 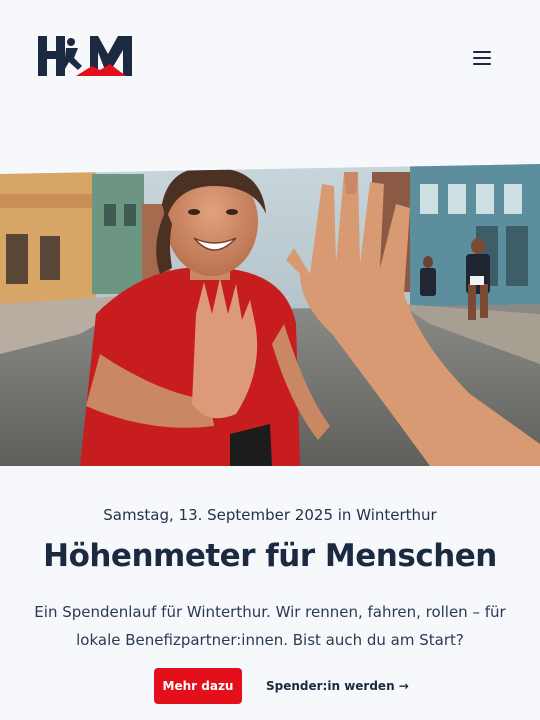 I want to click on hfm-logo-icon, so click(x=85, y=56).